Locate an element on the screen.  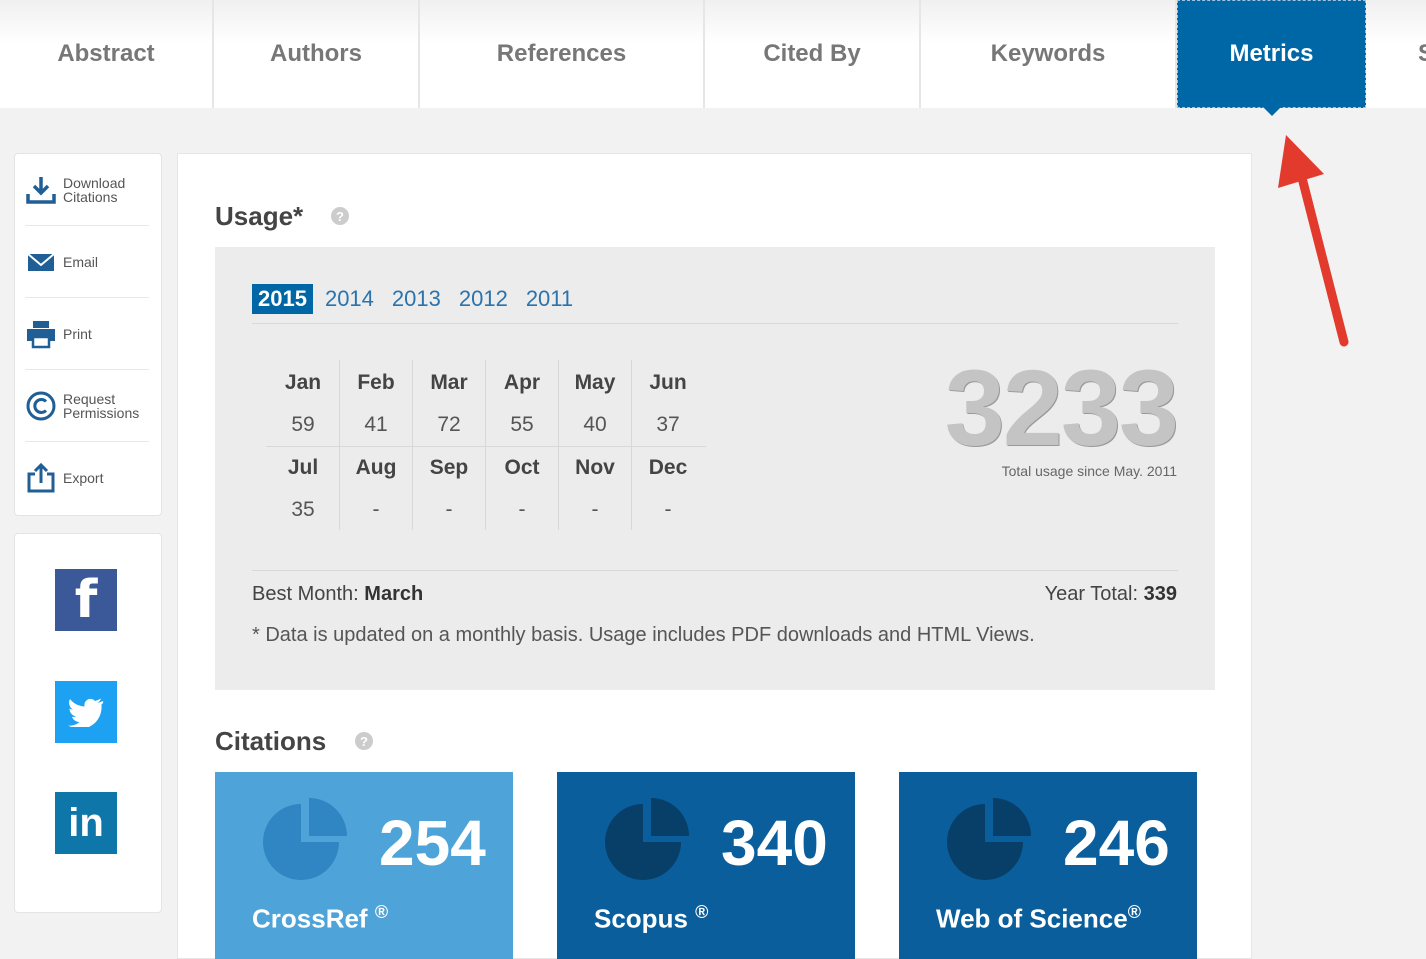
twitter-share-button is located at coordinates (86, 712).